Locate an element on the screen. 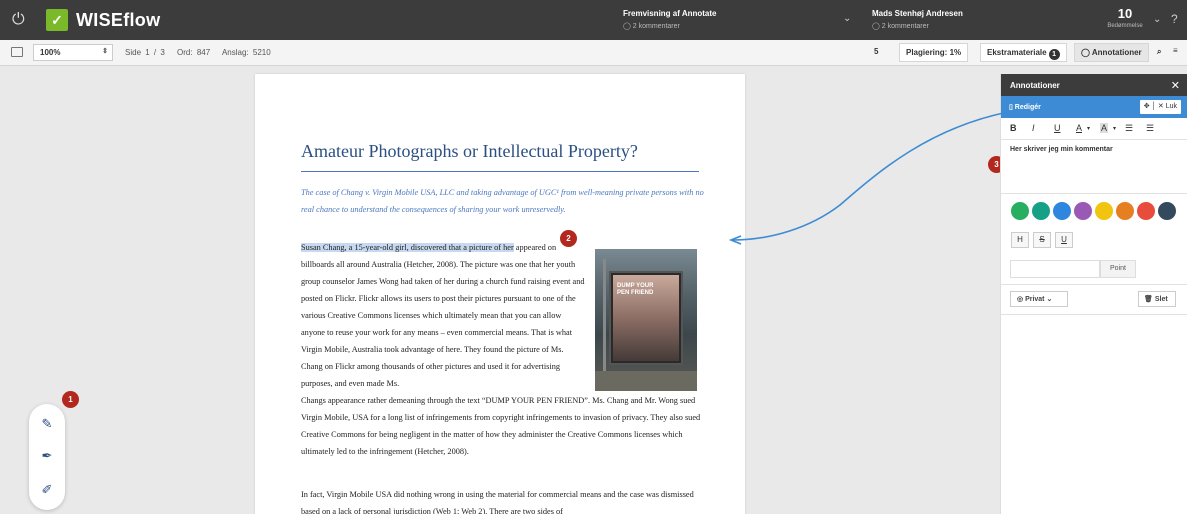  help-icon: ? is located at coordinates (1174, 19).